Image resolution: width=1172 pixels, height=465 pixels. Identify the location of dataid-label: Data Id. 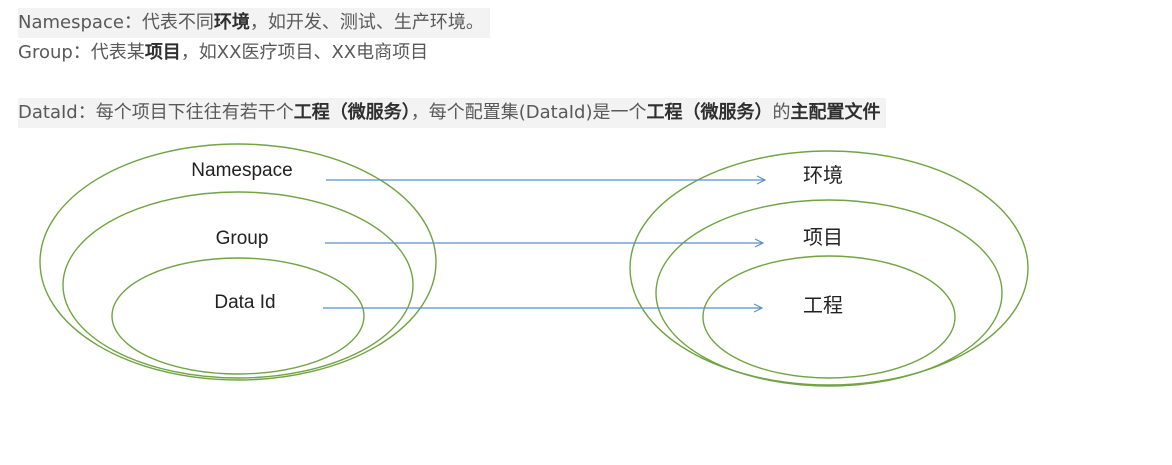
(244, 302).